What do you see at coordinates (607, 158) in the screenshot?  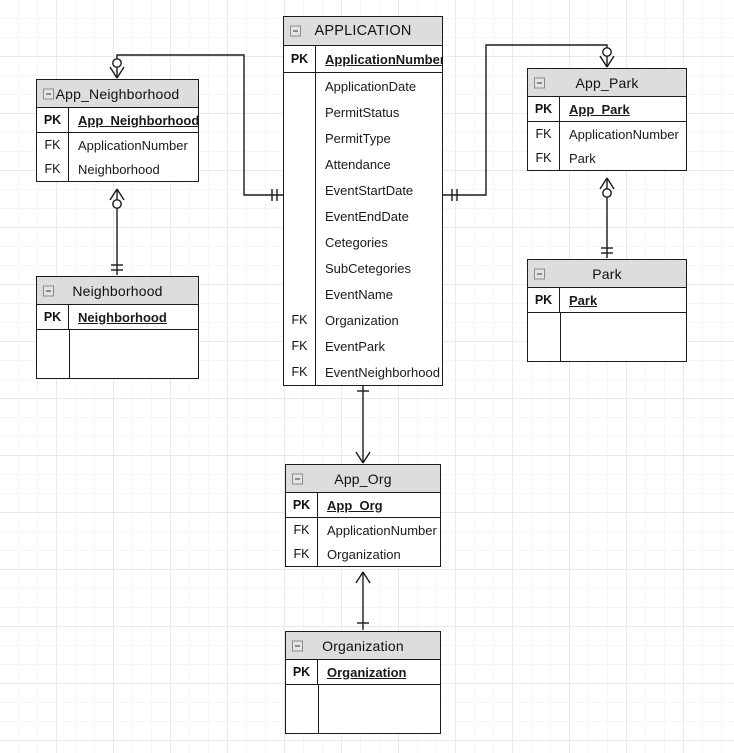 I see `attribute-row: FK Park` at bounding box center [607, 158].